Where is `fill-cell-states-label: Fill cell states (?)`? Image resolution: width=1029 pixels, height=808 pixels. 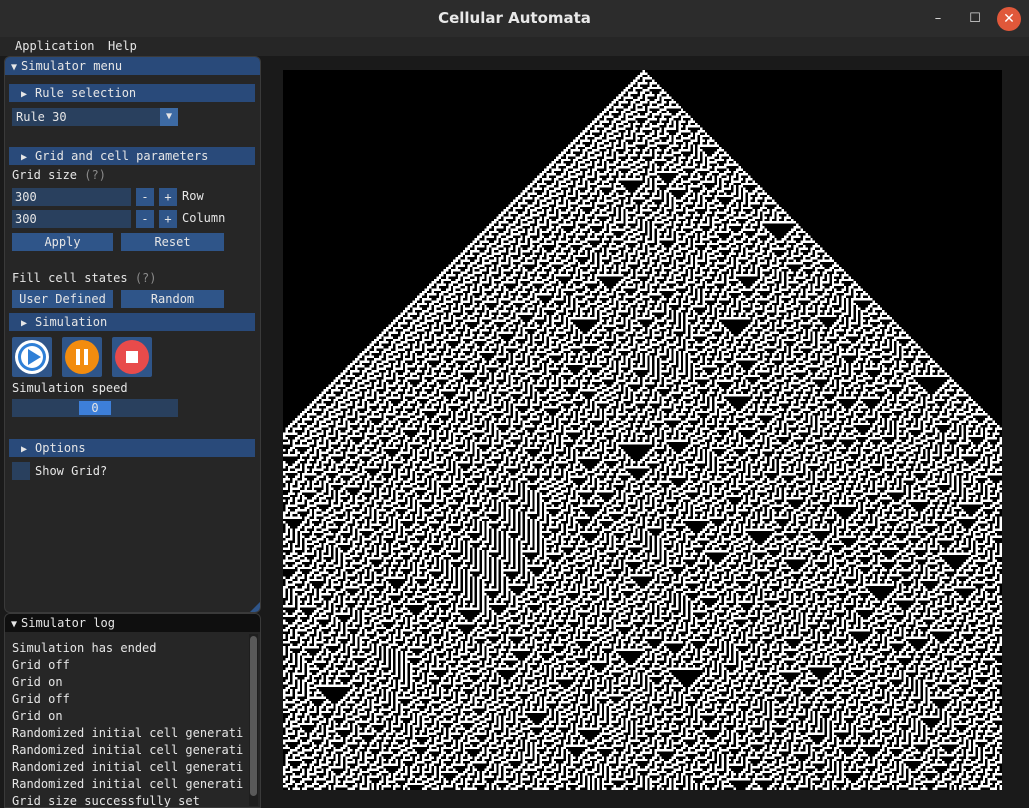
fill-cell-states-label: Fill cell states (?) is located at coordinates (84, 278).